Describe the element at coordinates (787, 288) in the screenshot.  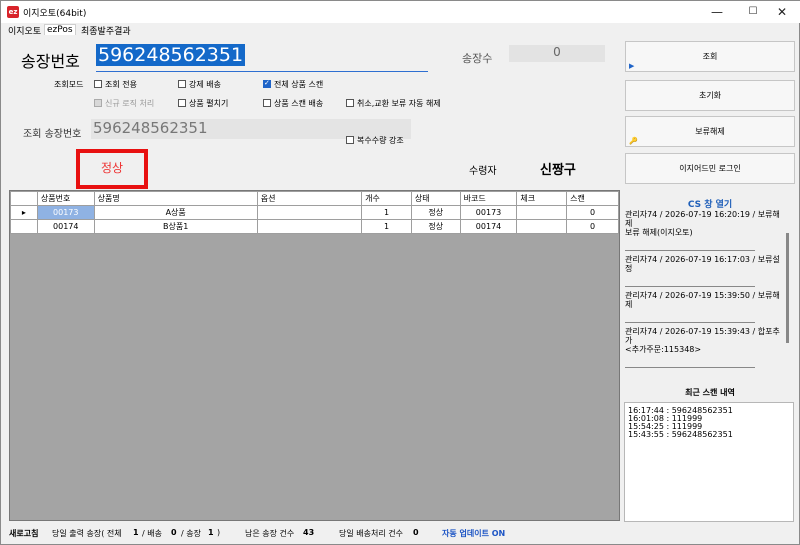
I see `scrollbar-thumb` at that location.